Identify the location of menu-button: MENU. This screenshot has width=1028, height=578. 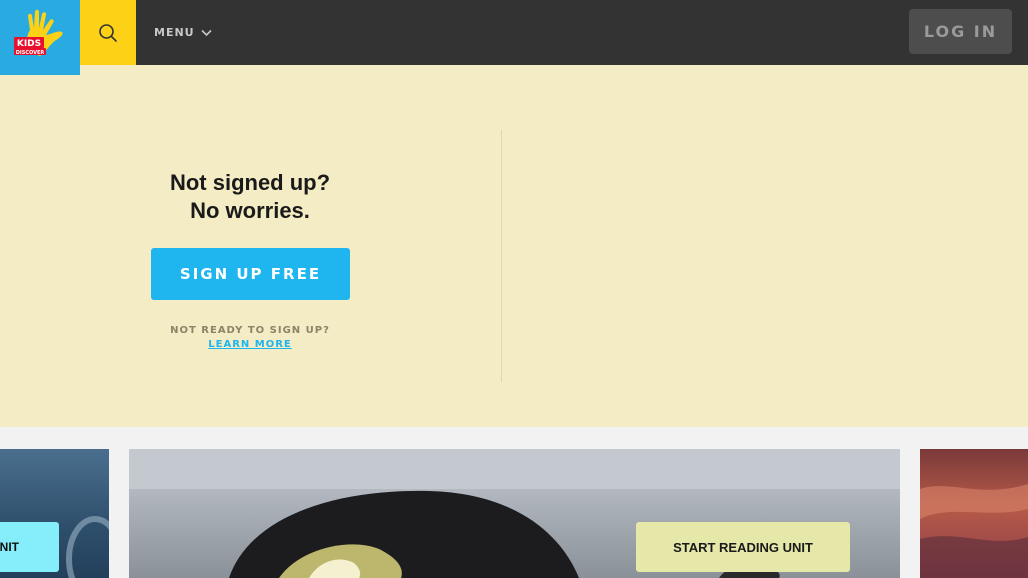
(183, 32).